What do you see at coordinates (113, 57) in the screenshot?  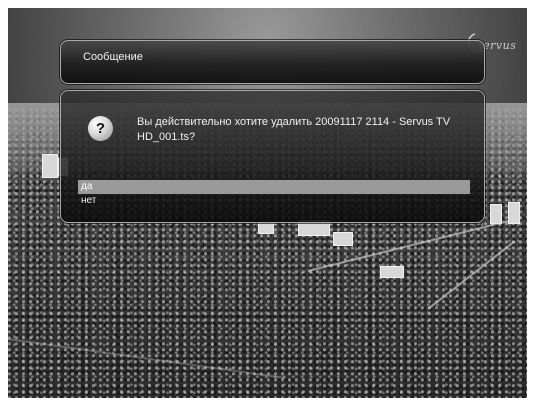 I see `dialog-title: Сообщение` at bounding box center [113, 57].